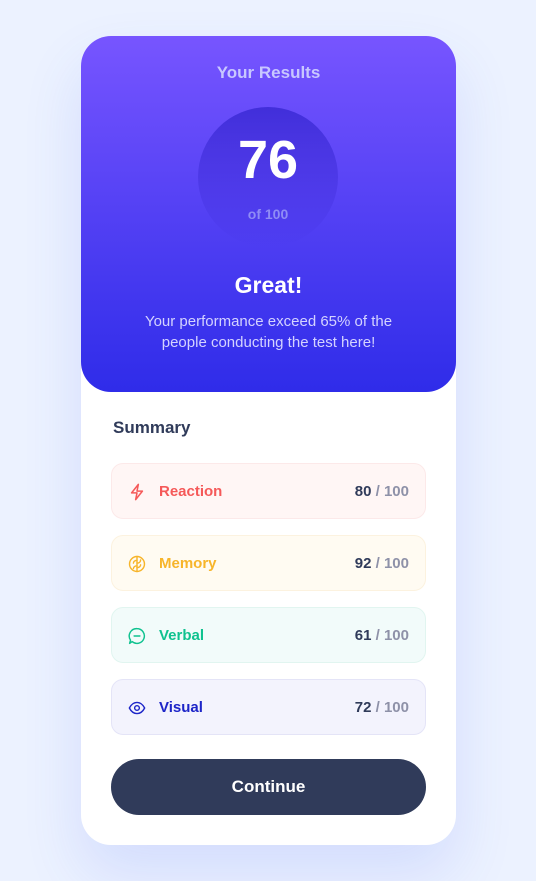 Image resolution: width=536 pixels, height=881 pixels. I want to click on summary-row-verbal: Verbal 61 / 100, so click(268, 635).